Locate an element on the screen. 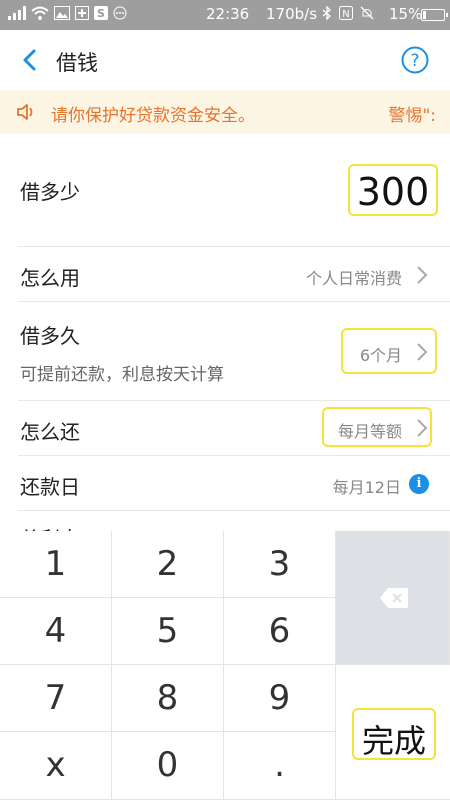 The height and width of the screenshot is (800, 450). repay-value: 每月等额 is located at coordinates (369, 431).